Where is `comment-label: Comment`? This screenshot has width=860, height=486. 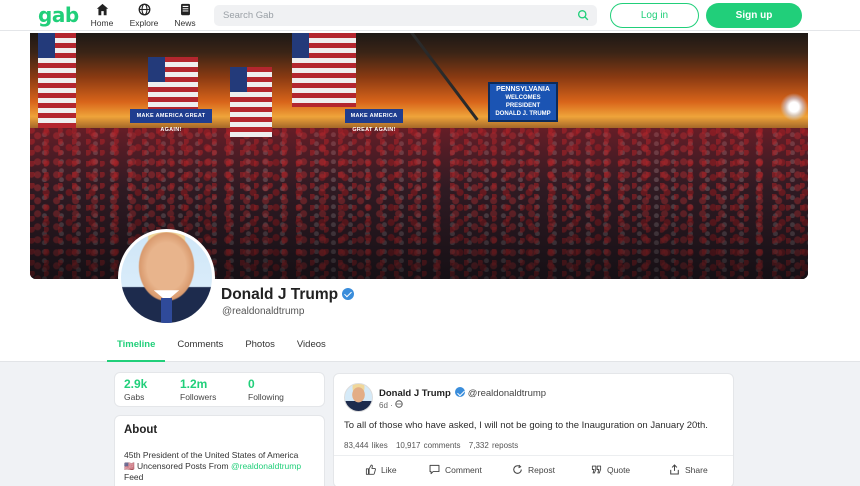
comment-label: Comment is located at coordinates (463, 470).